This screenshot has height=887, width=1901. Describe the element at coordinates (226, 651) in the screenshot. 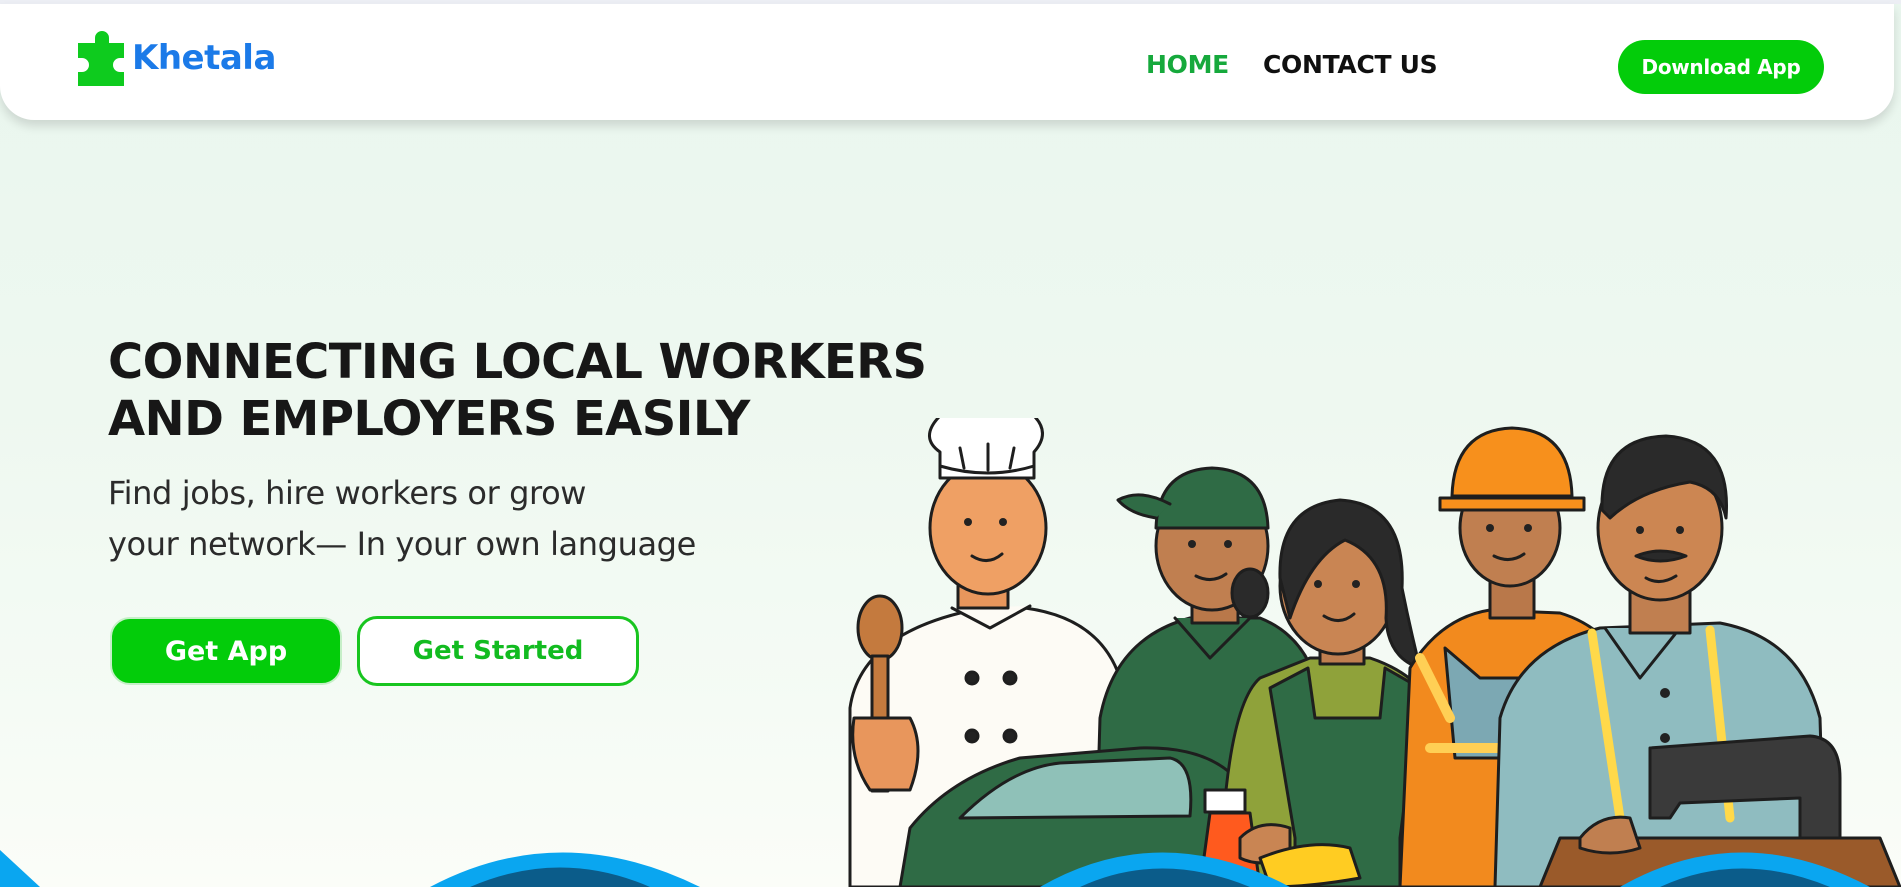

I see `get-app-button: Get App` at that location.